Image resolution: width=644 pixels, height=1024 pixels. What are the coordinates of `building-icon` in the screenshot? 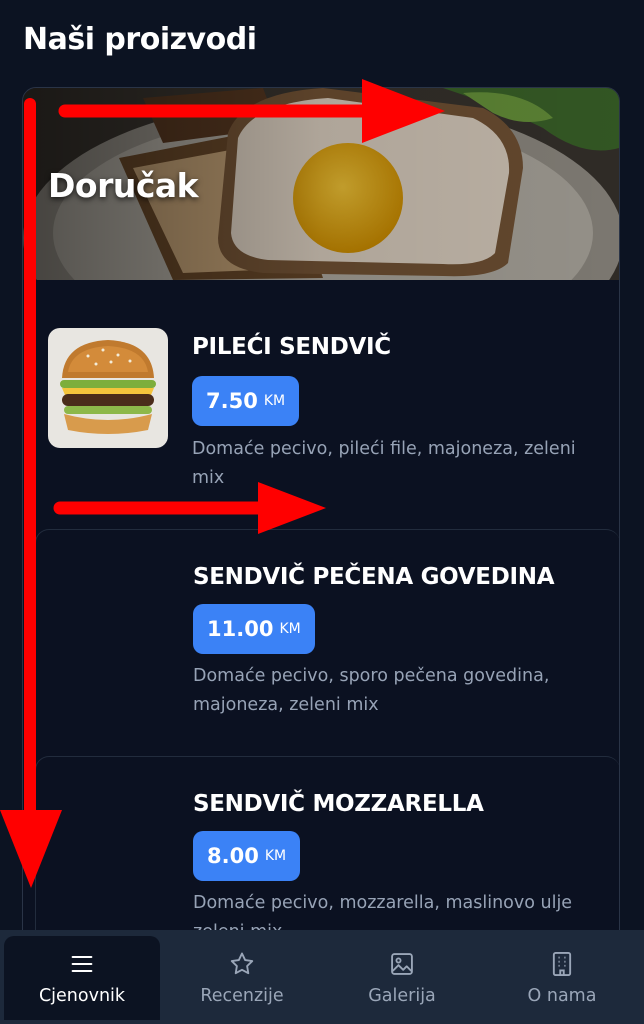 It's located at (562, 964).